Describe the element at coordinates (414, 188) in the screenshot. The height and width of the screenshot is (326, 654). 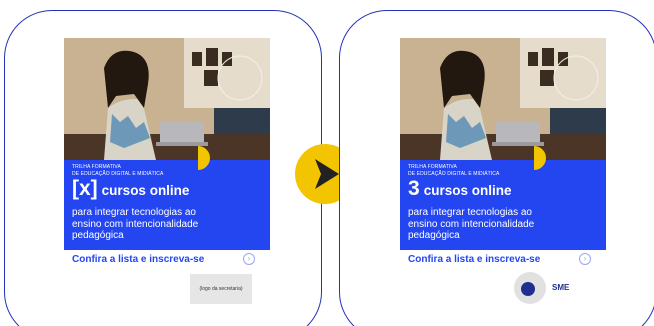
I see `headline-number: 3` at that location.